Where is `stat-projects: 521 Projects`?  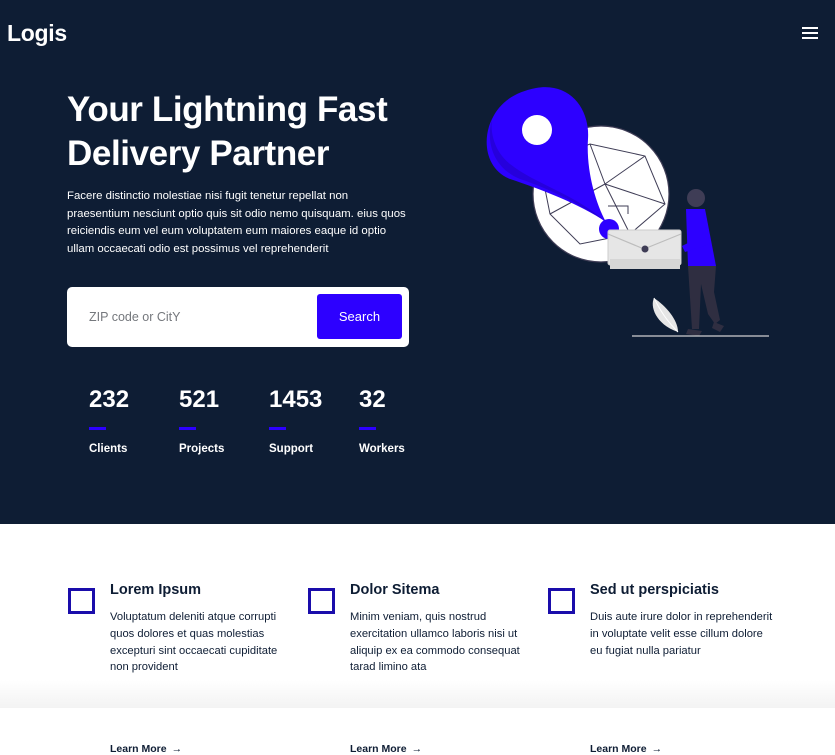 stat-projects: 521 Projects is located at coordinates (201, 420).